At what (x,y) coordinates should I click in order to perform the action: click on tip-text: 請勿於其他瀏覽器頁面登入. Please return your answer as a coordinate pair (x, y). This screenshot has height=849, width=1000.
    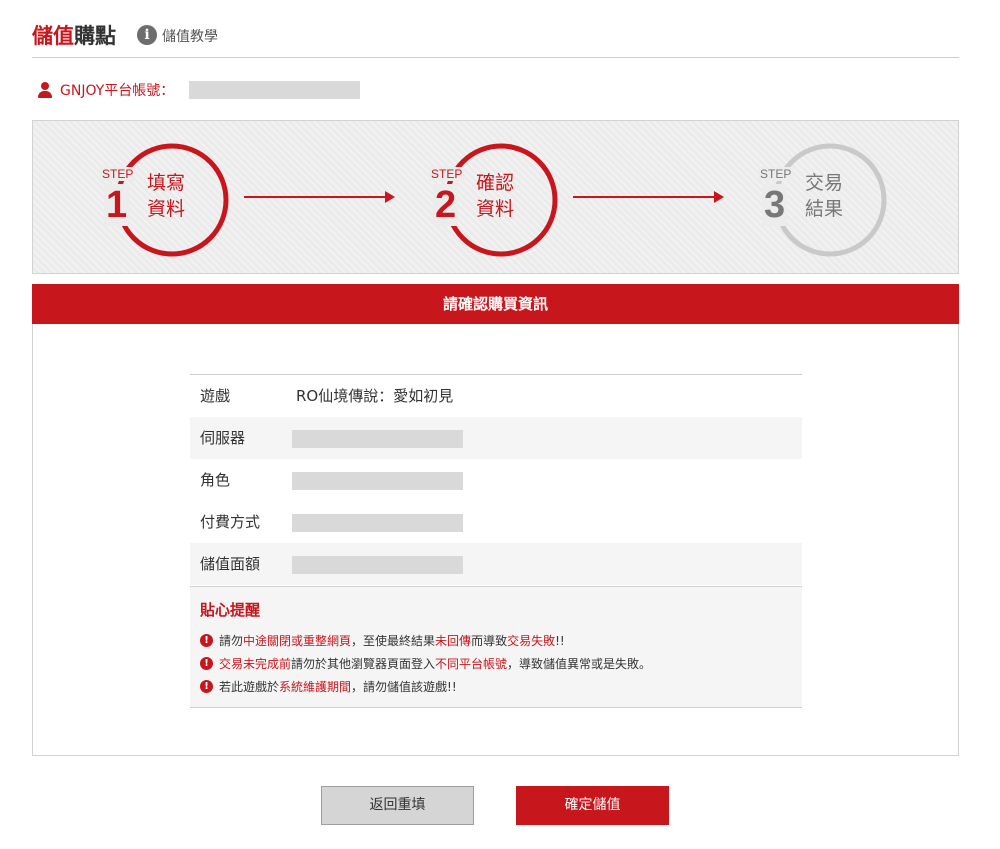
    Looking at the image, I should click on (363, 664).